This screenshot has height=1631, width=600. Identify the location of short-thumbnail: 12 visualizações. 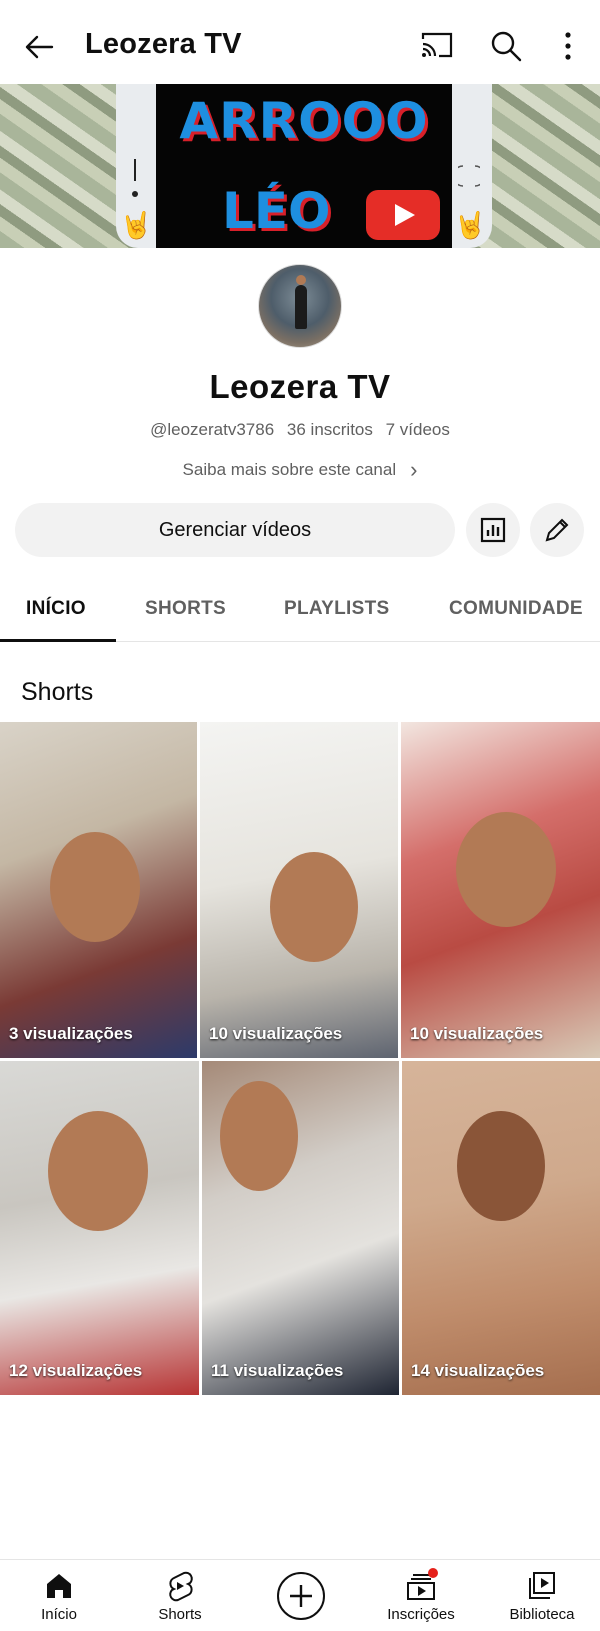
(99, 1228).